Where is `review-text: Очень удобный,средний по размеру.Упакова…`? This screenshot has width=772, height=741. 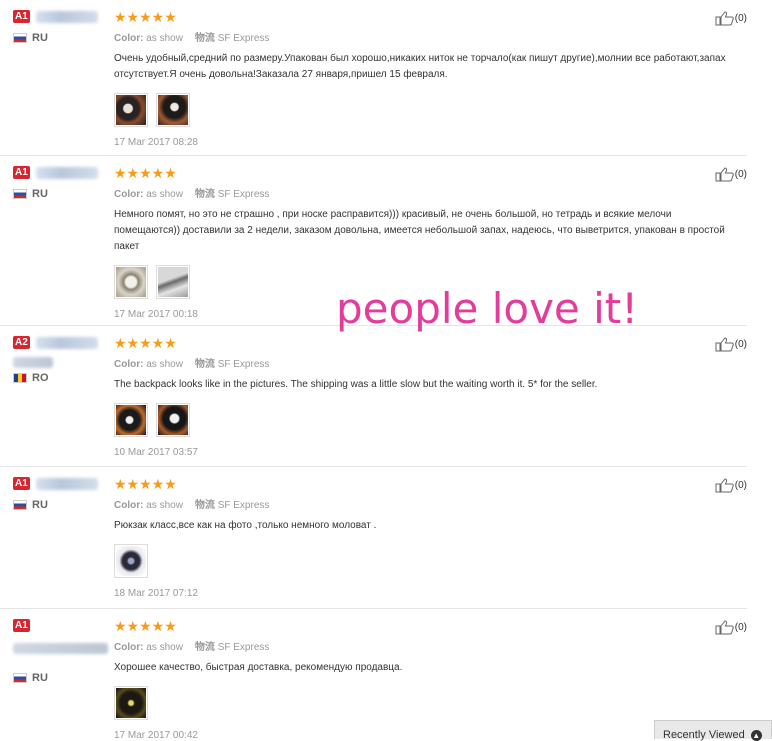 review-text: Очень удобный,средний по размеру.Упакова… is located at coordinates (420, 66).